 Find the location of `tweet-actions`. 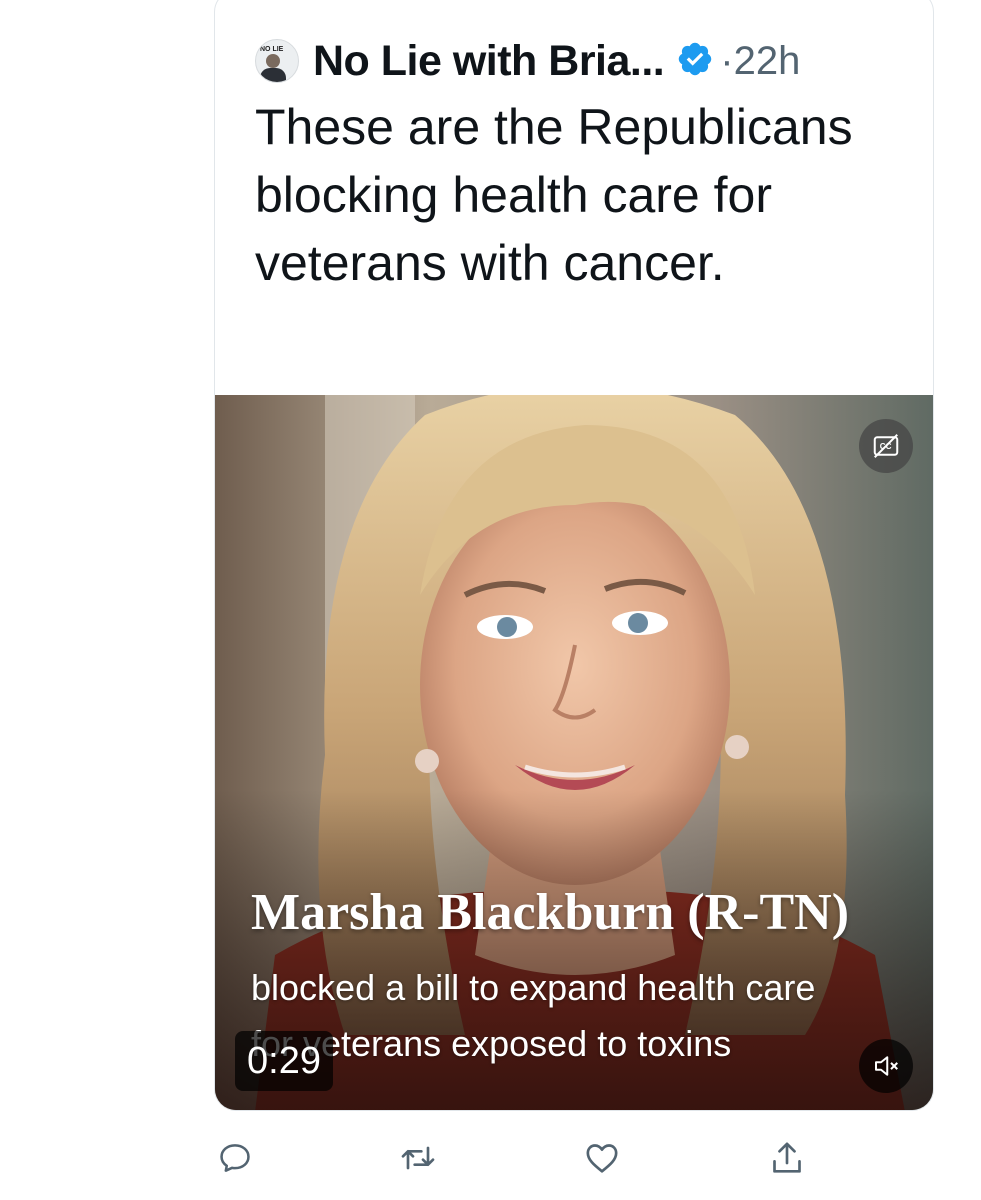

tweet-actions is located at coordinates (490, 1159).